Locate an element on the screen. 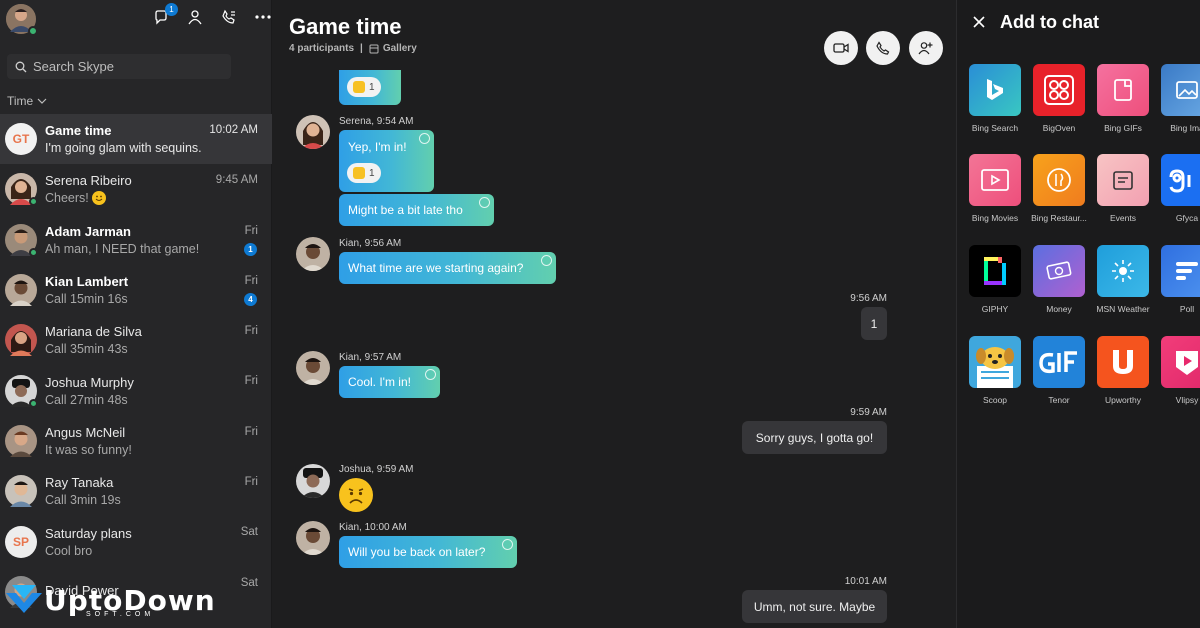 The width and height of the screenshot is (1200, 628). close-icon is located at coordinates (979, 22).